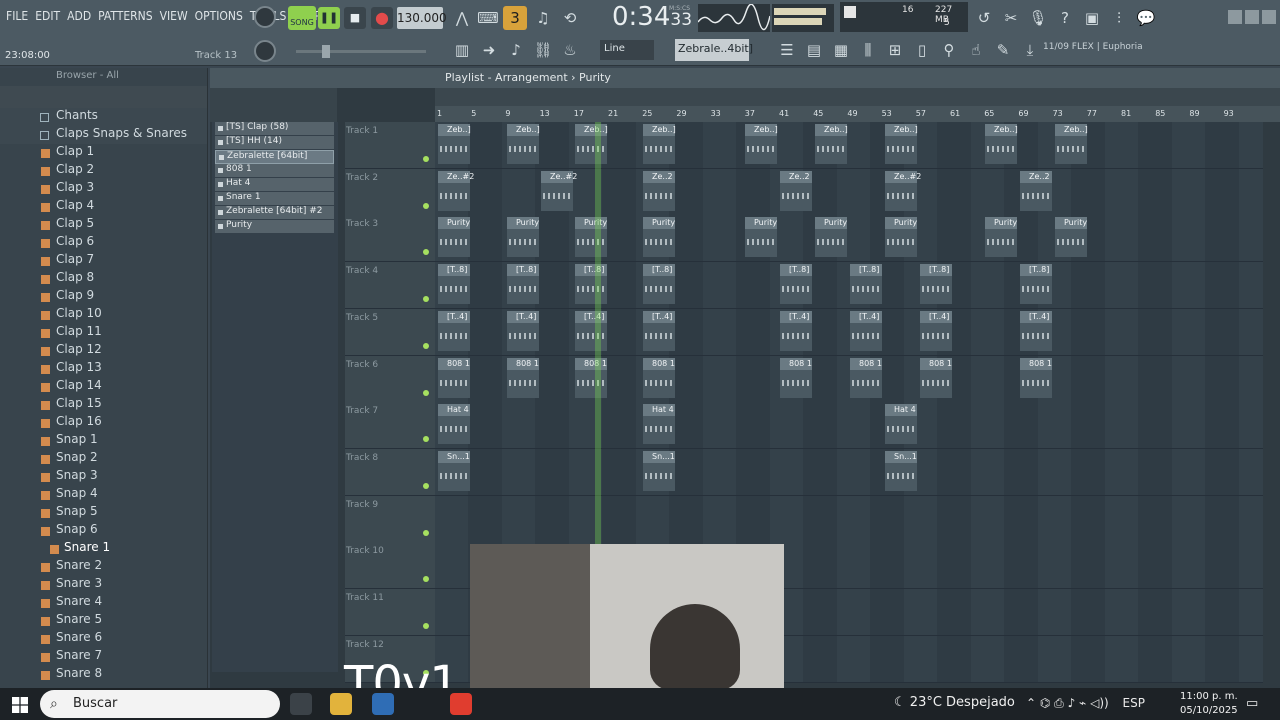 The width and height of the screenshot is (1280, 720). Describe the element at coordinates (462, 18) in the screenshot. I see `metronome-icon: ⋀` at that location.